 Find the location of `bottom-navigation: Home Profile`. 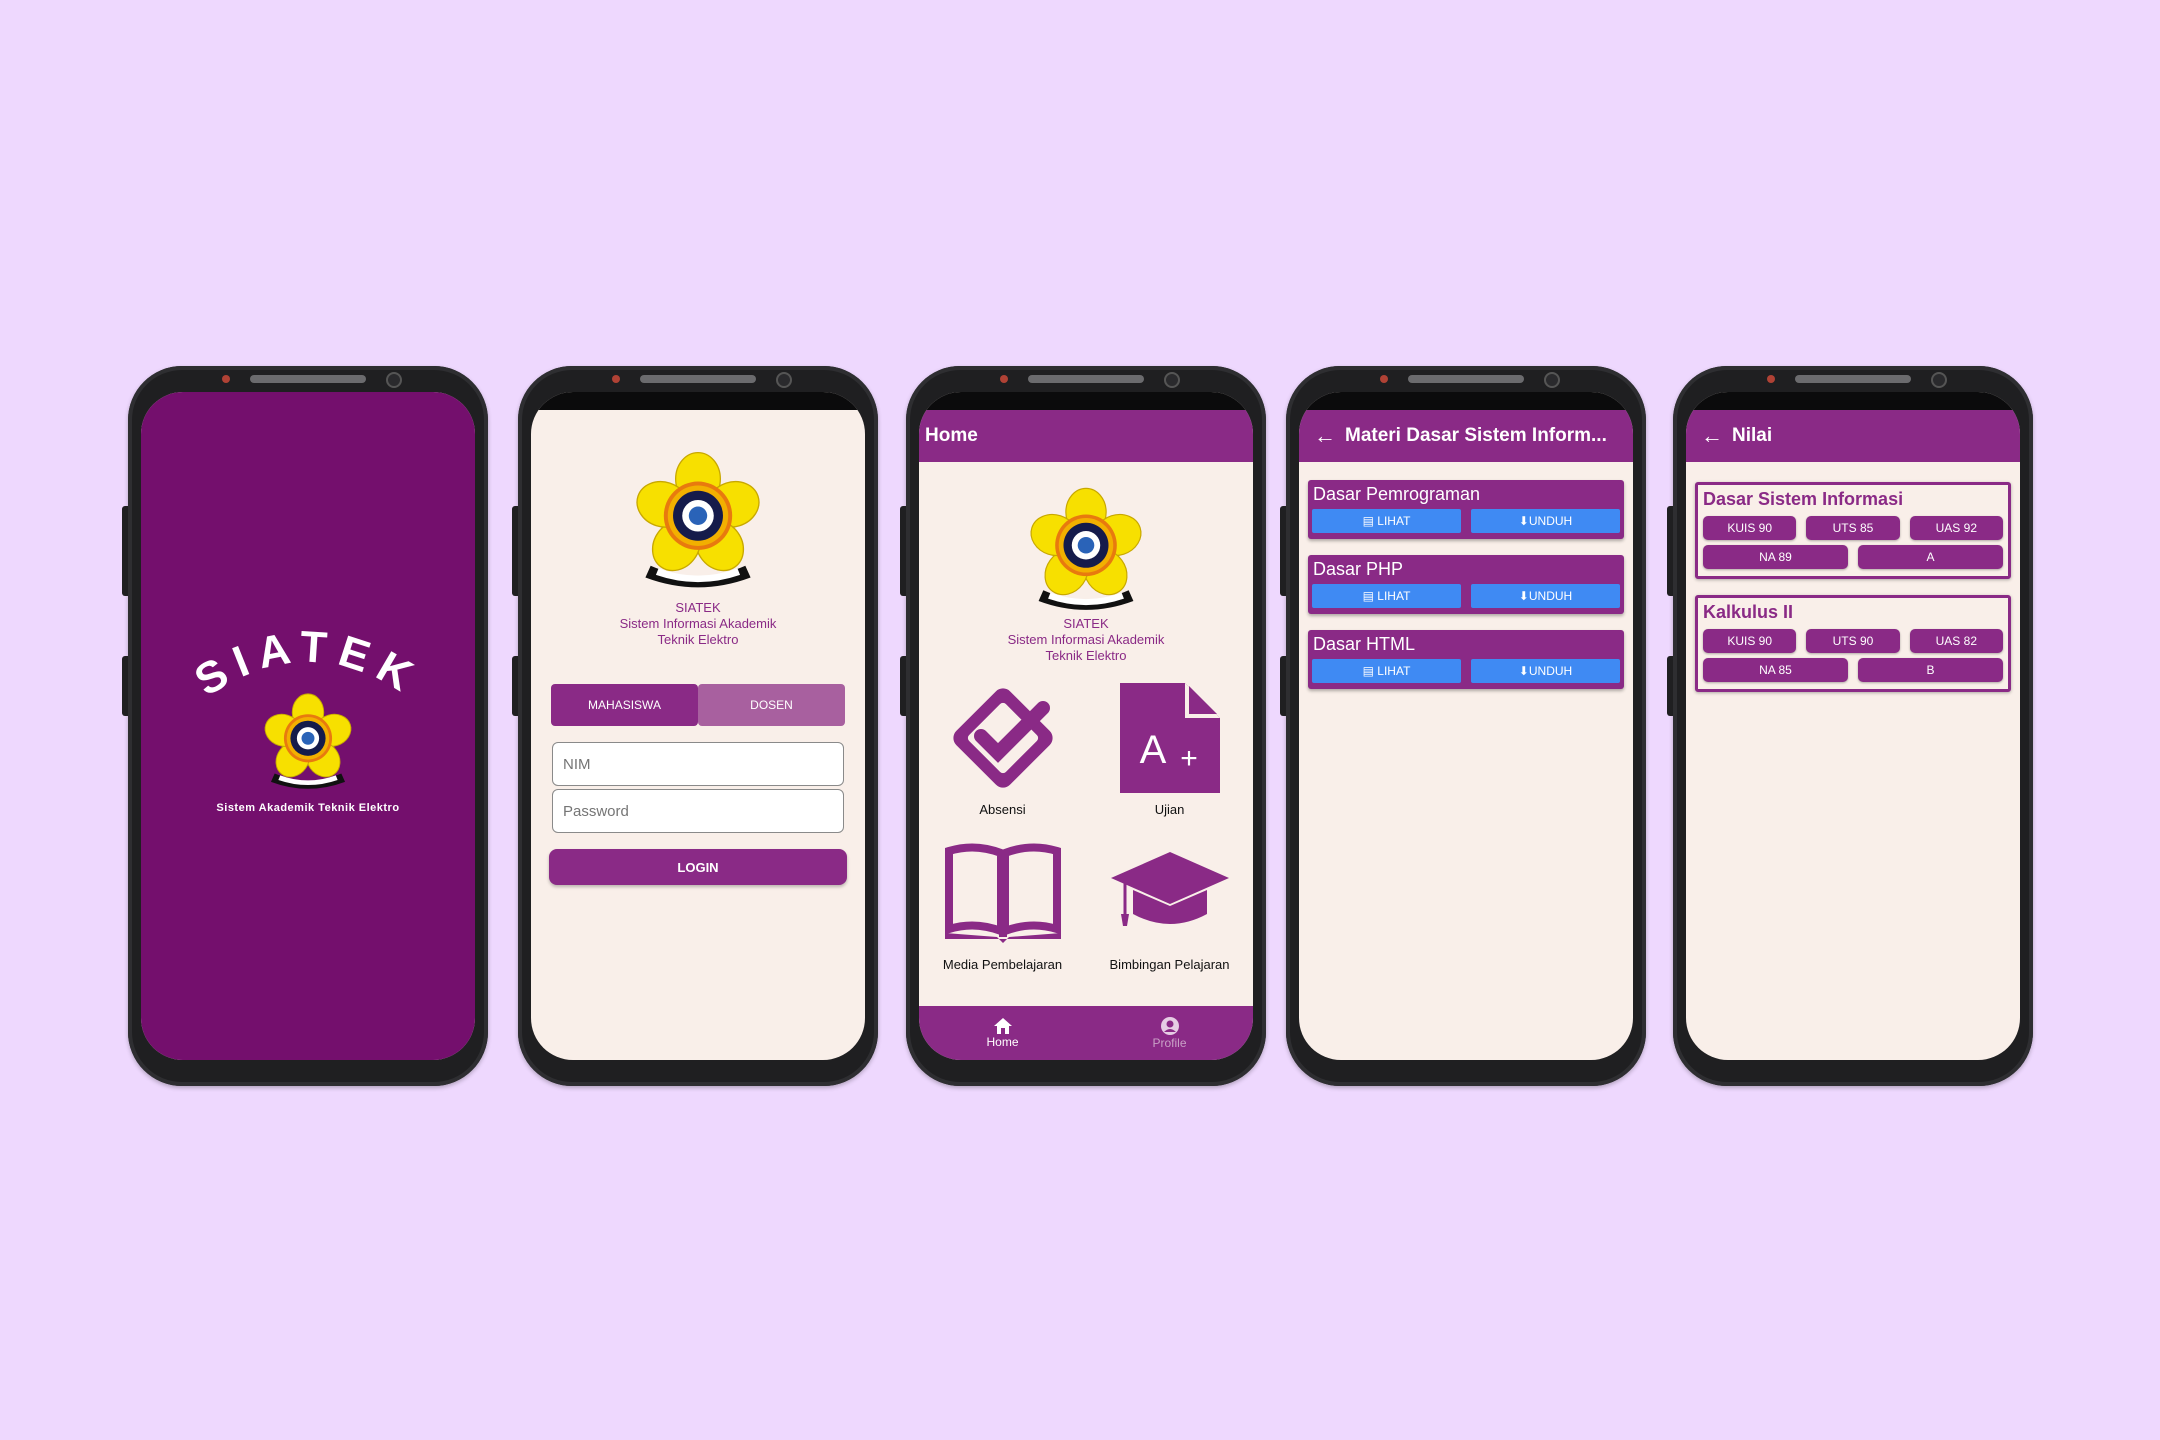

bottom-navigation: Home Profile is located at coordinates (1086, 1033).